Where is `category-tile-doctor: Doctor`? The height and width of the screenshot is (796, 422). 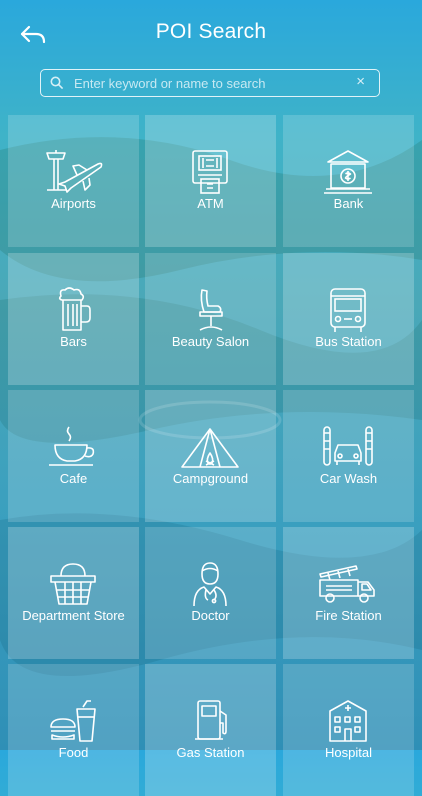 category-tile-doctor: Doctor is located at coordinates (210, 593).